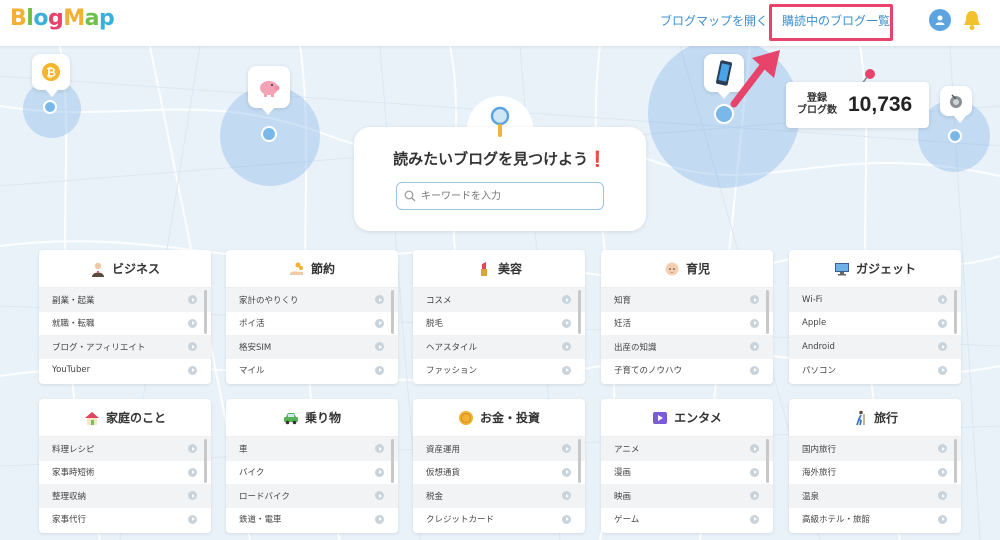 The width and height of the screenshot is (1000, 540). What do you see at coordinates (660, 418) in the screenshot?
I see `play-icon` at bounding box center [660, 418].